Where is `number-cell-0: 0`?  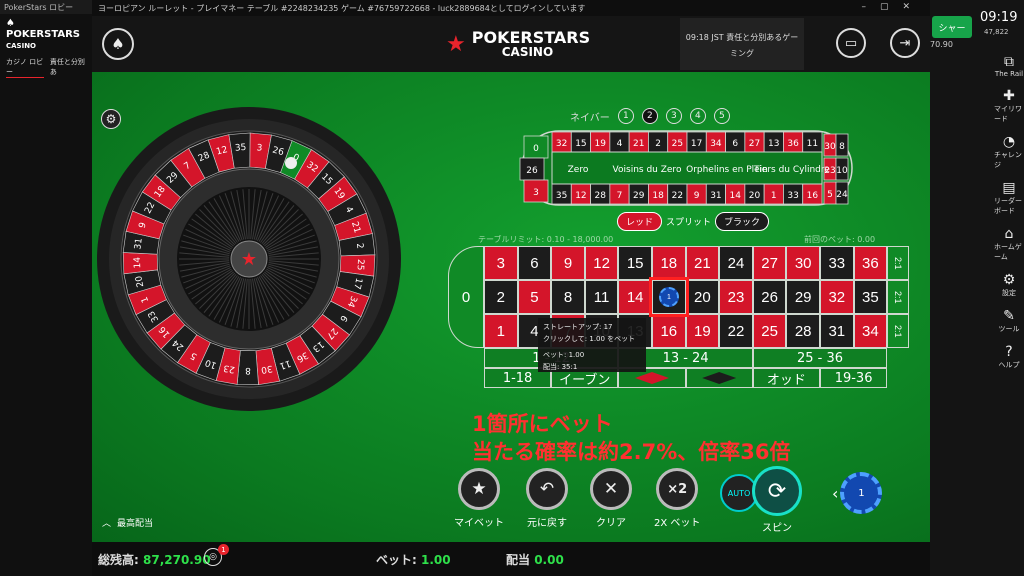
number-cell-0: 0 is located at coordinates (466, 297).